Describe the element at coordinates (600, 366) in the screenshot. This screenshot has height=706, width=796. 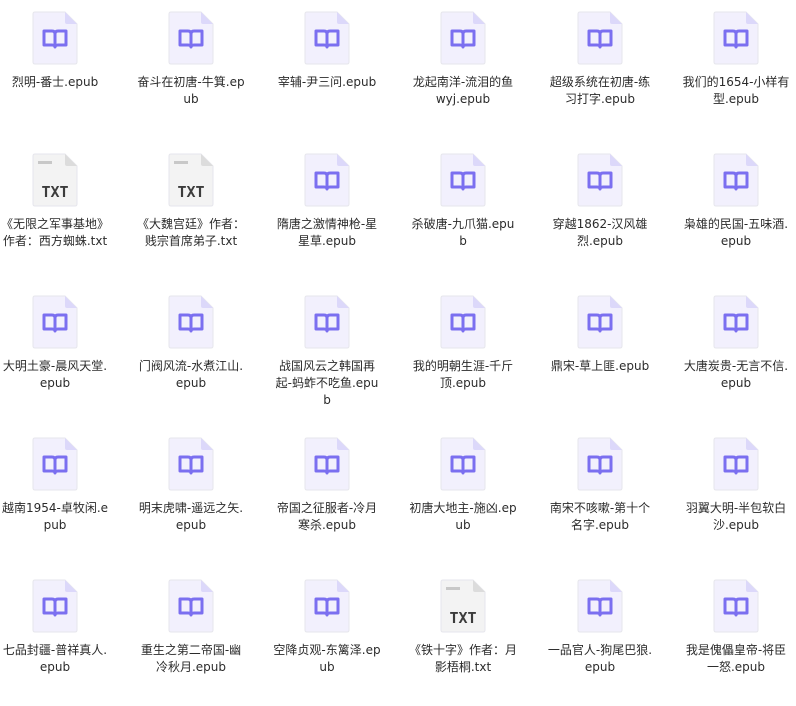
I see `file-name: 鼎宋-草上匪.epub` at that location.